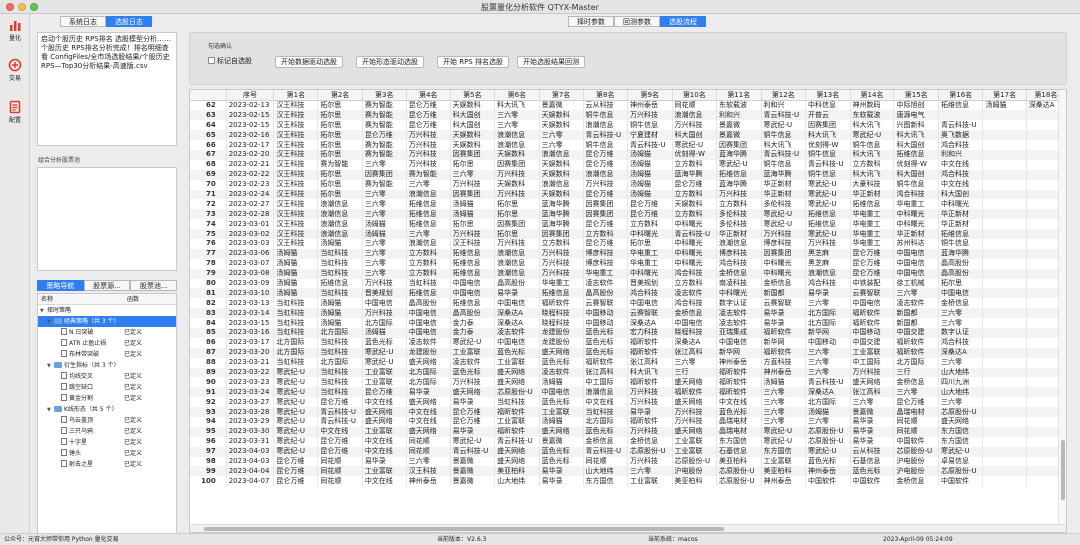 This screenshot has width=1080, height=545. What do you see at coordinates (250, 95) in the screenshot?
I see `column-header: 序号` at bounding box center [250, 95].